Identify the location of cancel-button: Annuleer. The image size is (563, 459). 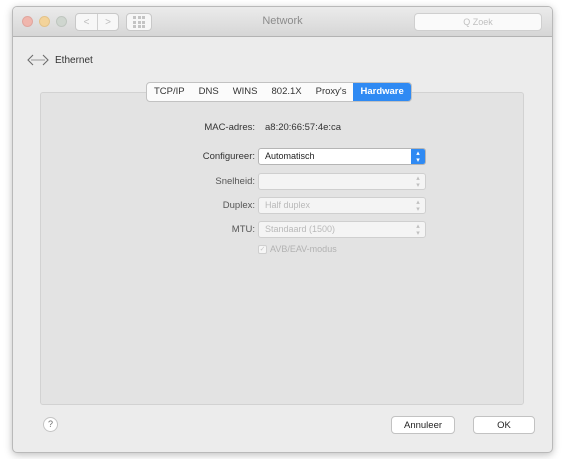
(423, 425).